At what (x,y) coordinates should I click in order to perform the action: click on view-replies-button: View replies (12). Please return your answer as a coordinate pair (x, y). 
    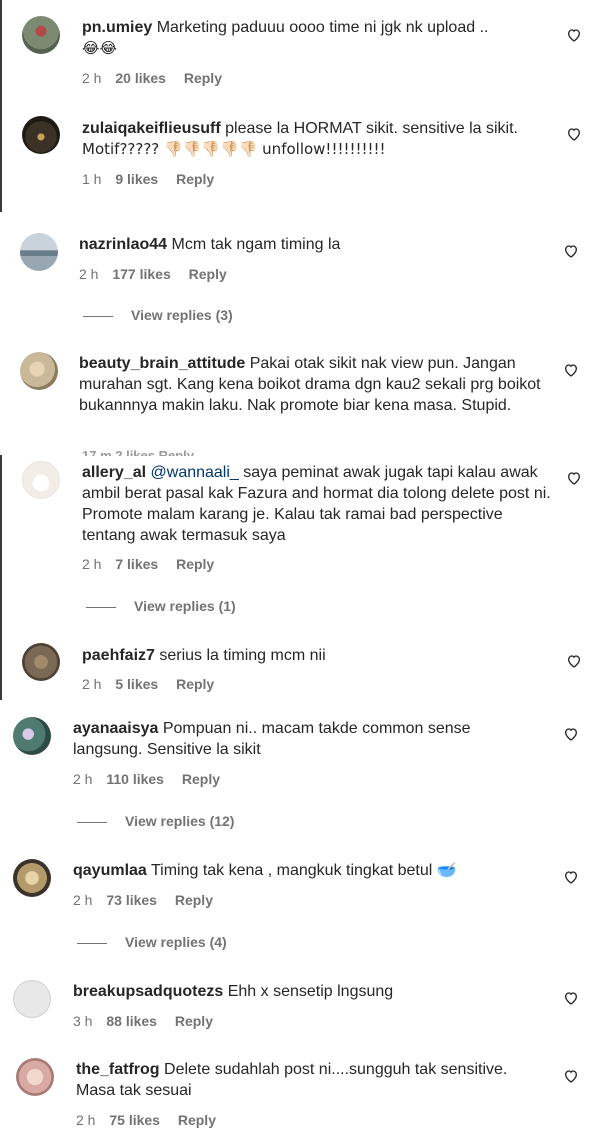
    Looking at the image, I should click on (155, 821).